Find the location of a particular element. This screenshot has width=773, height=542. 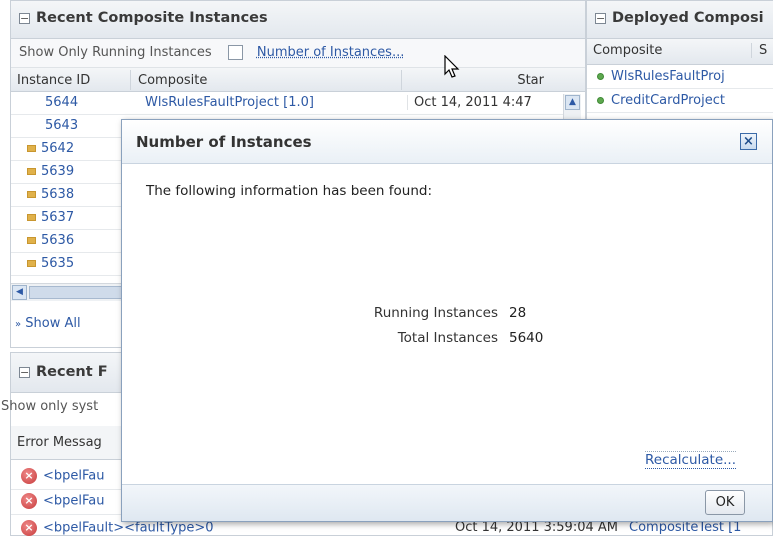

instance-id-link: 5635 is located at coordinates (76, 263).